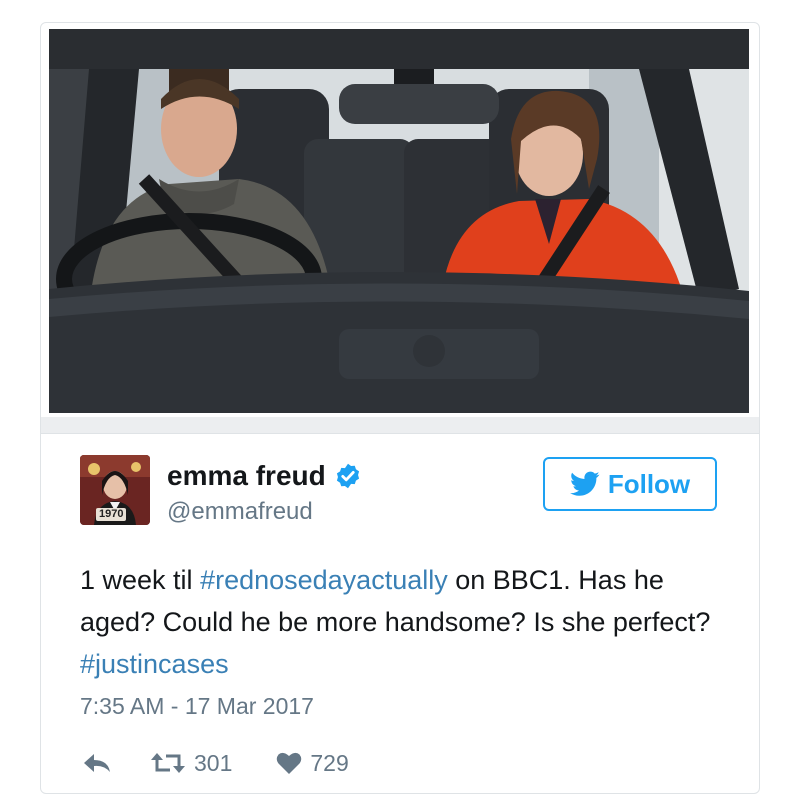 The height and width of the screenshot is (794, 800). I want to click on retweet-count: 301, so click(213, 762).